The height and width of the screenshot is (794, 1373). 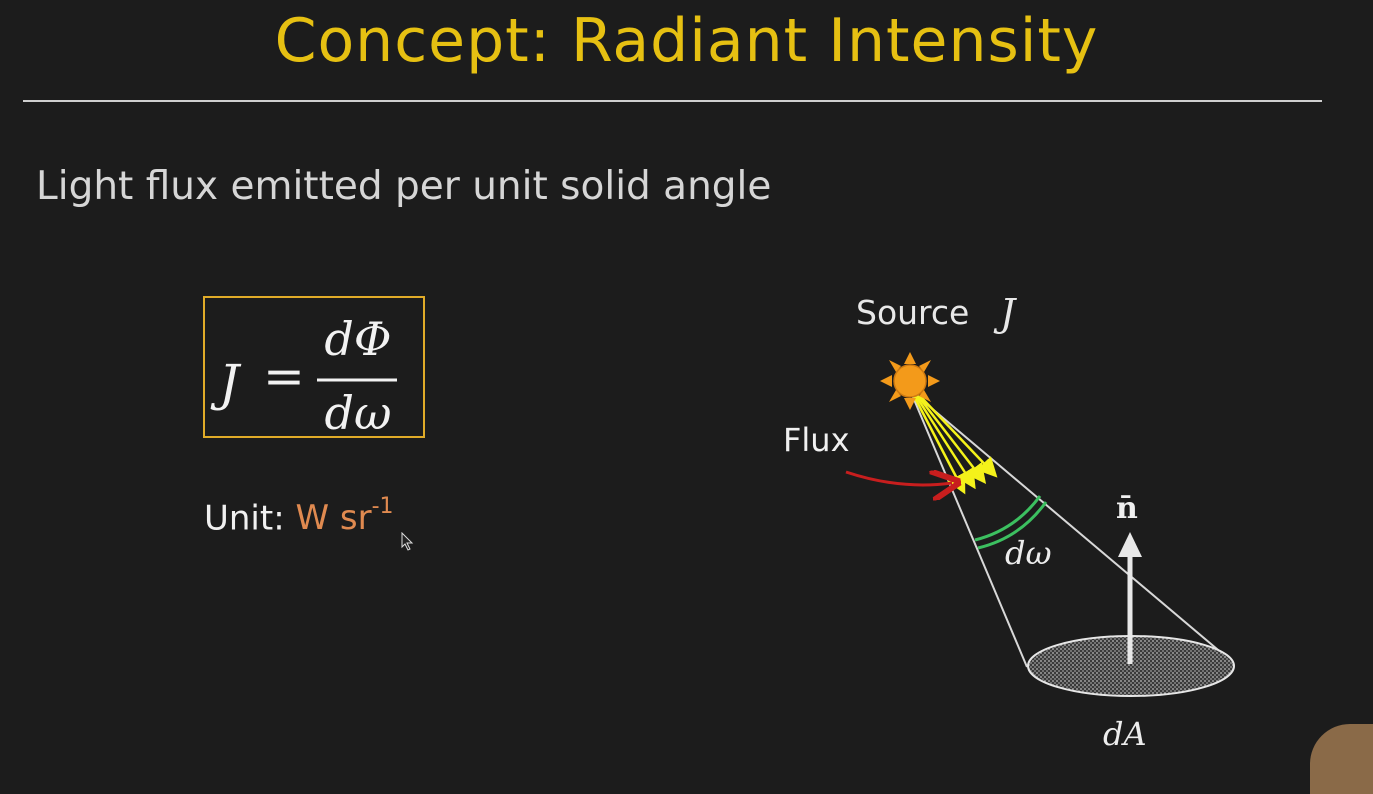 I want to click on flux-arrow, so click(x=898, y=478).